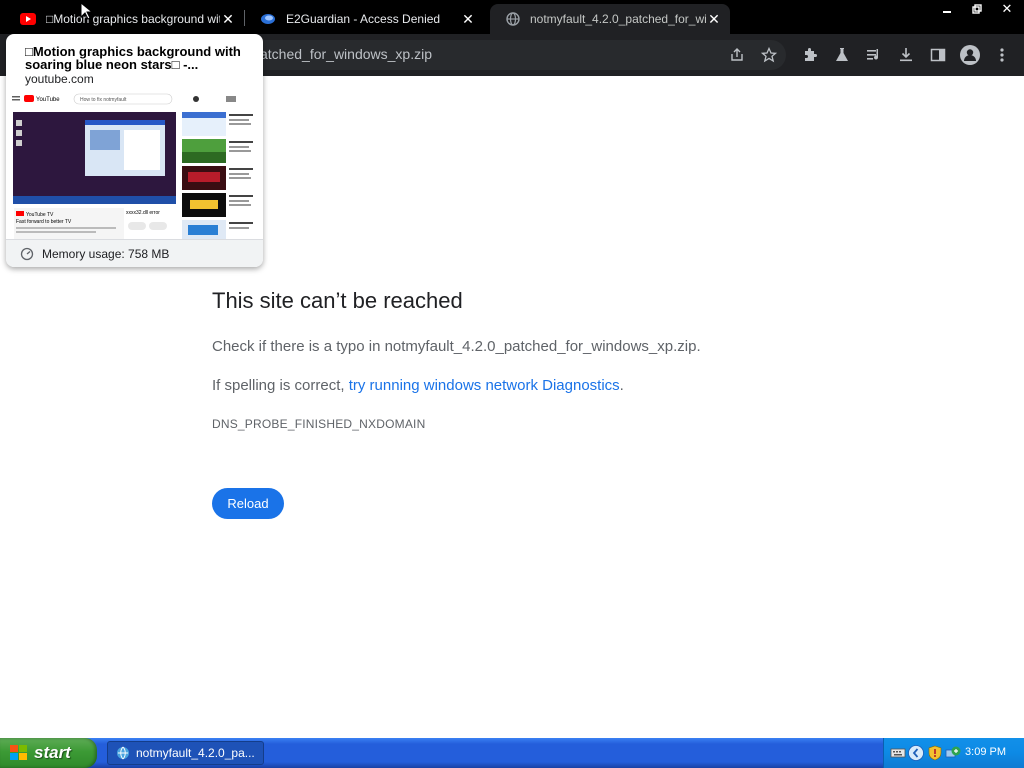 Image resolution: width=1024 pixels, height=768 pixels. I want to click on thumb-search: How to fix notmyfault, so click(103, 100).